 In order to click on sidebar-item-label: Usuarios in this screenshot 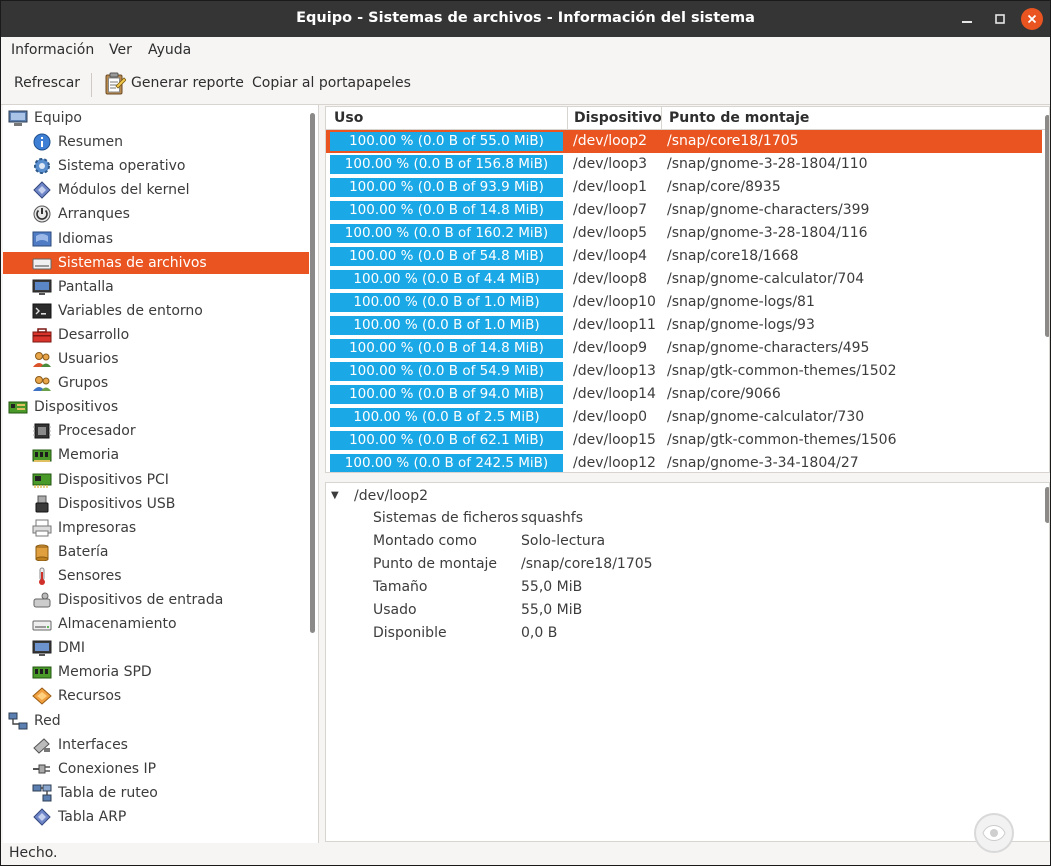, I will do `click(88, 359)`.